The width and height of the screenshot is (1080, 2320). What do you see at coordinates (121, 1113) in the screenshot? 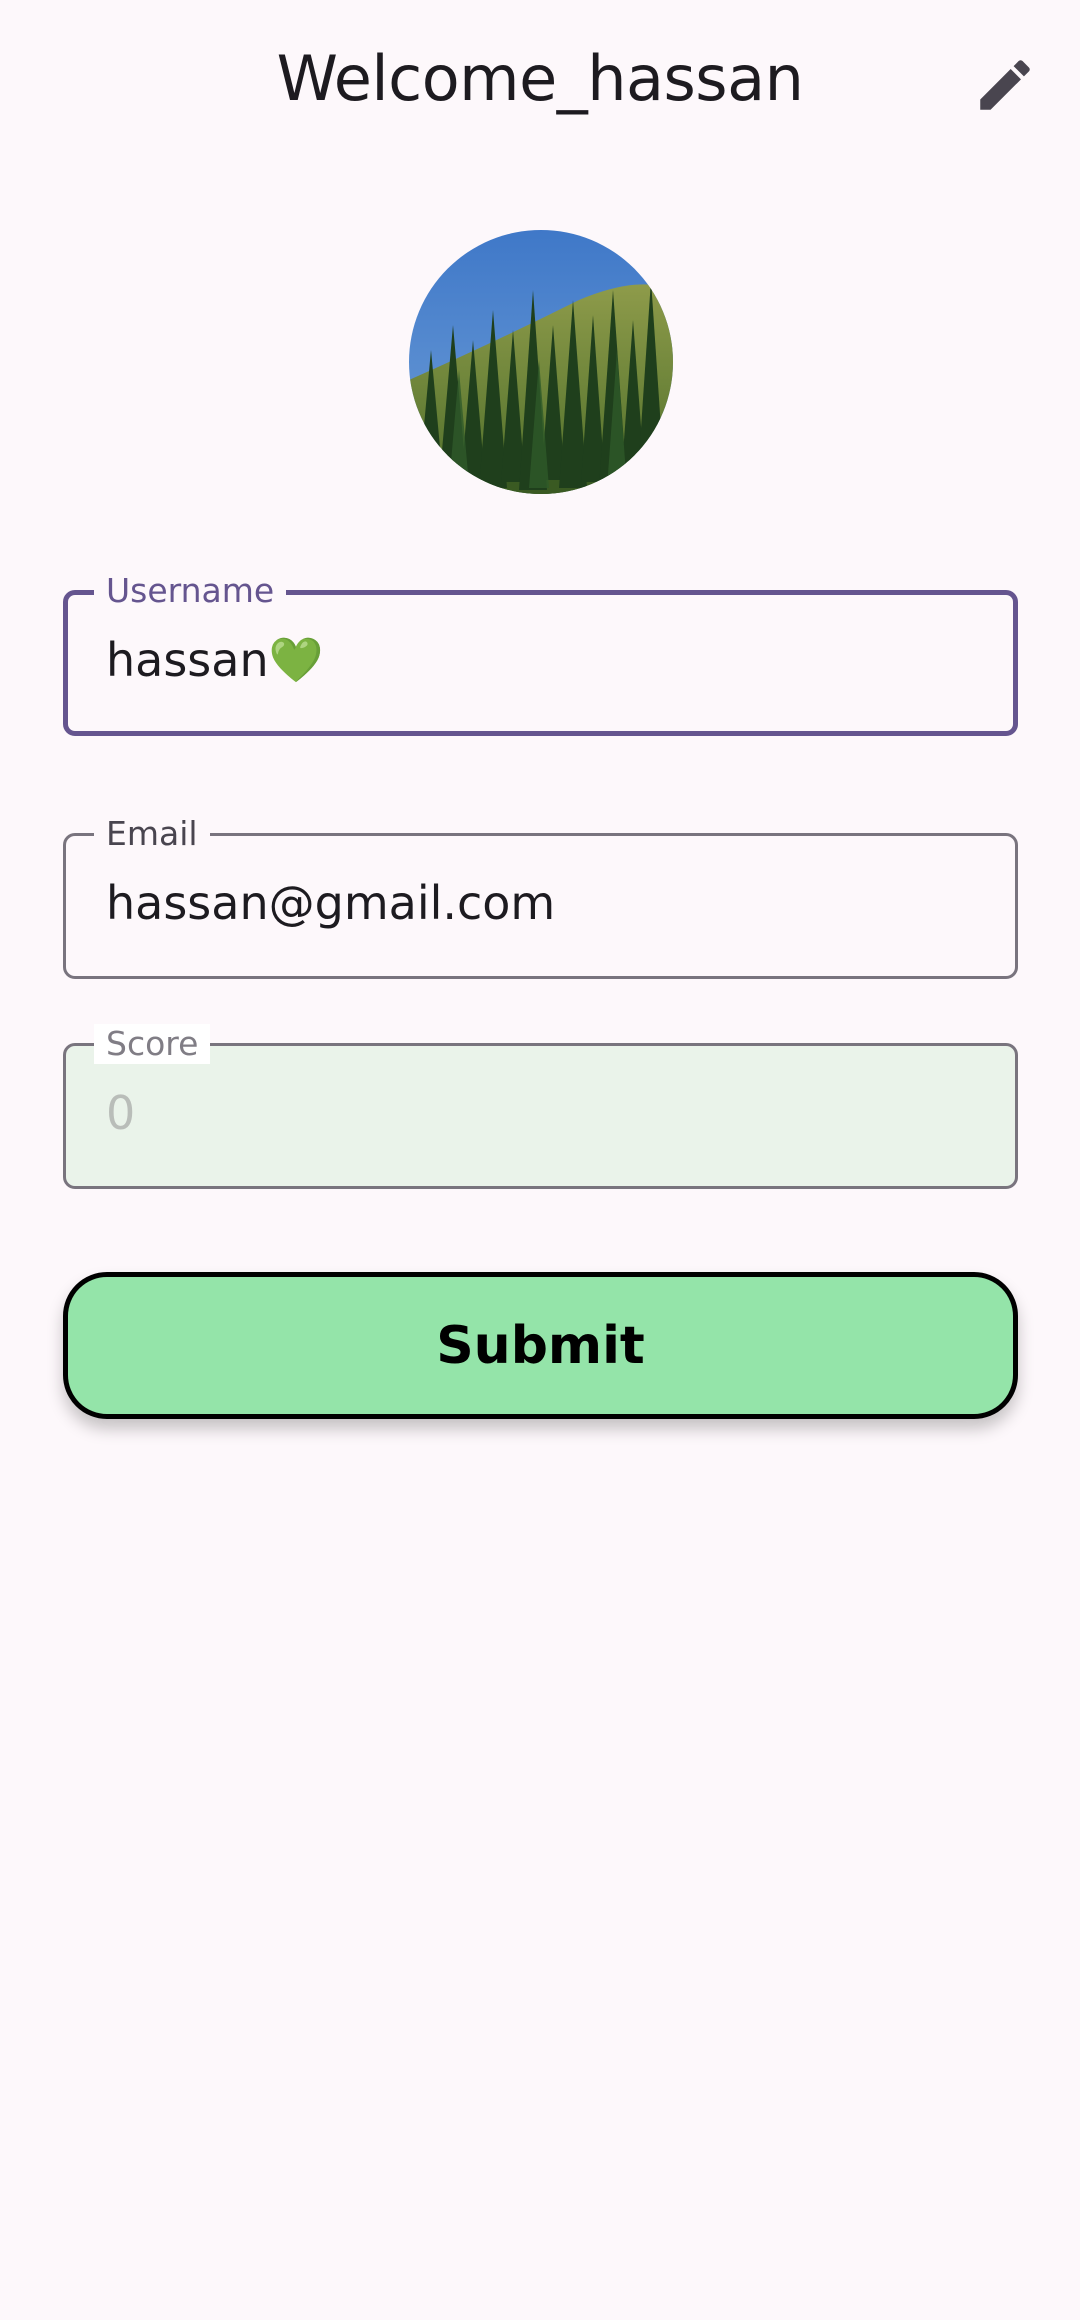
I see `score-input: 0` at bounding box center [121, 1113].